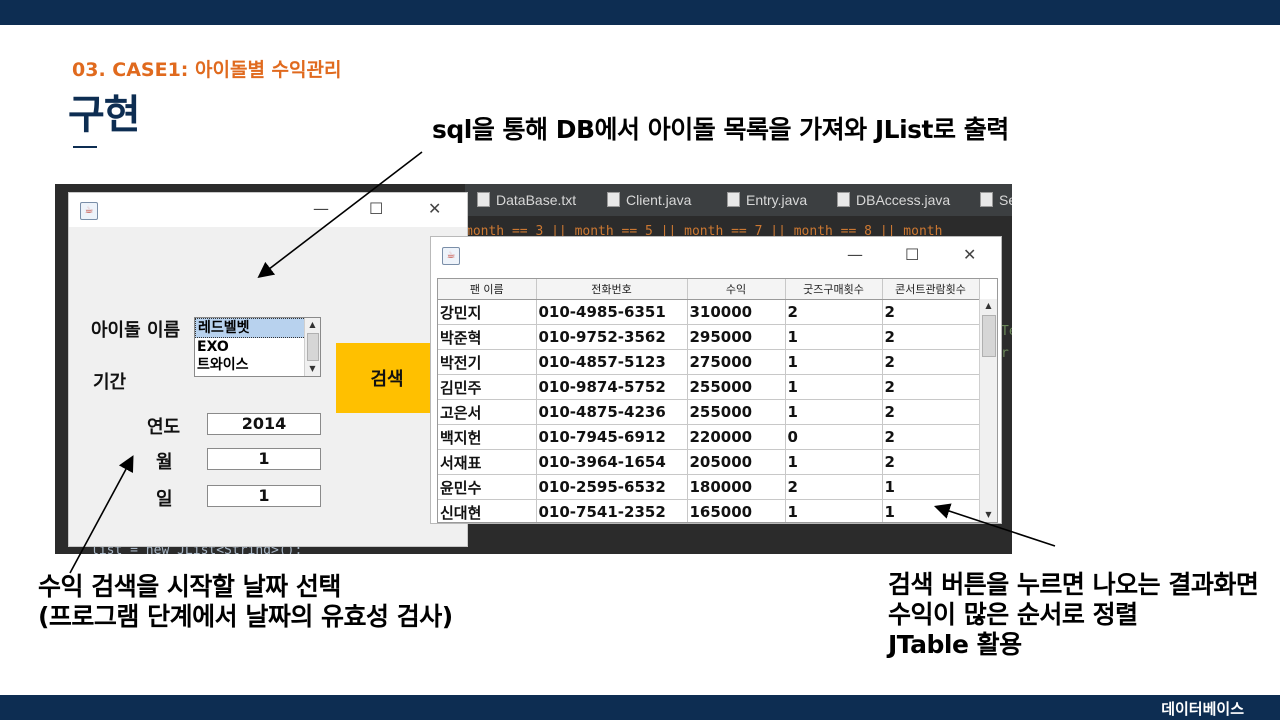  What do you see at coordinates (487, 289) in the screenshot?
I see `column-header-fan-name: 팬 이름` at bounding box center [487, 289].